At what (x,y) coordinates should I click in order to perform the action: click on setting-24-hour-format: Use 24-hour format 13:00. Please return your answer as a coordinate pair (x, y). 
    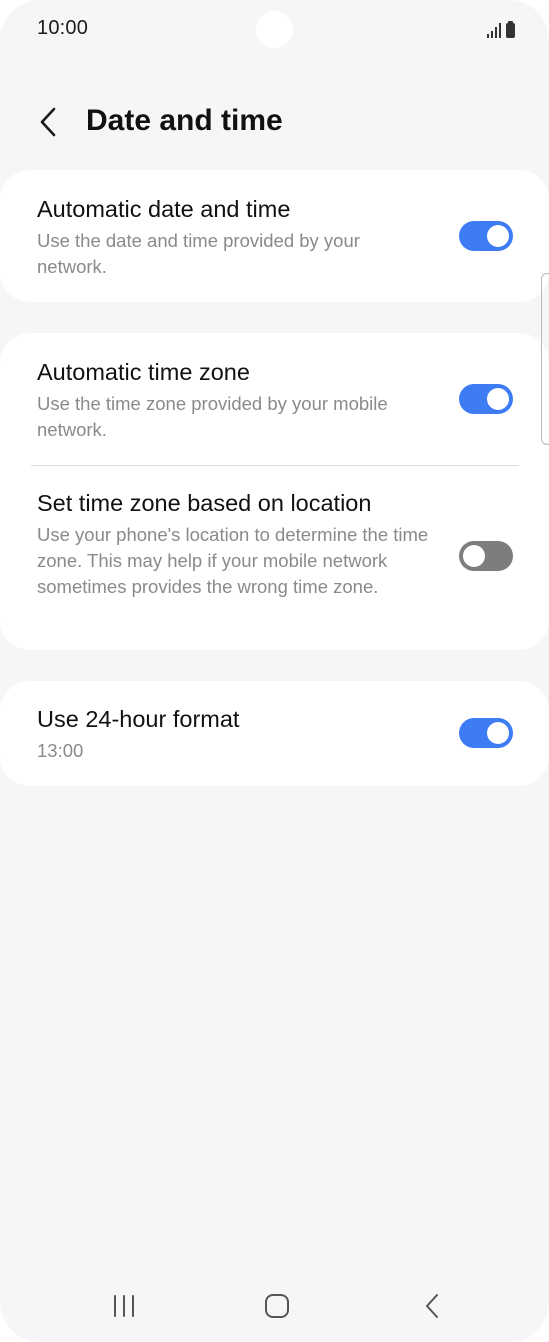
    Looking at the image, I should click on (274, 733).